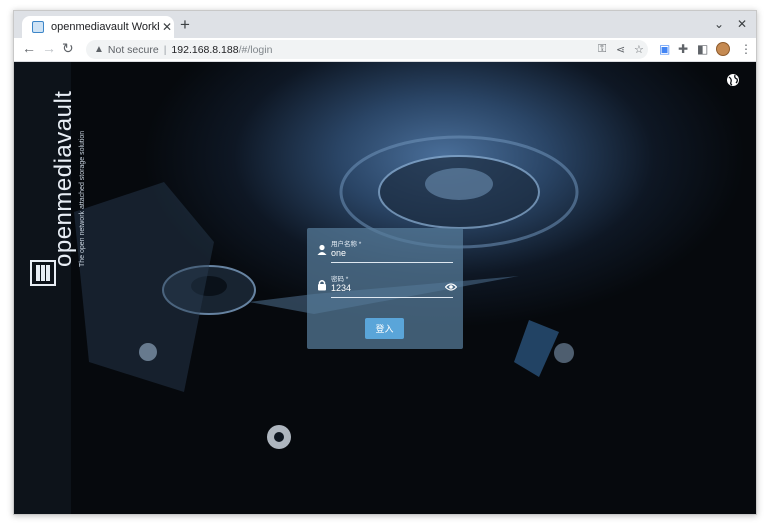 Image resolution: width=768 pixels, height=528 pixels. What do you see at coordinates (322, 285) in the screenshot?
I see `lock-icon` at bounding box center [322, 285].